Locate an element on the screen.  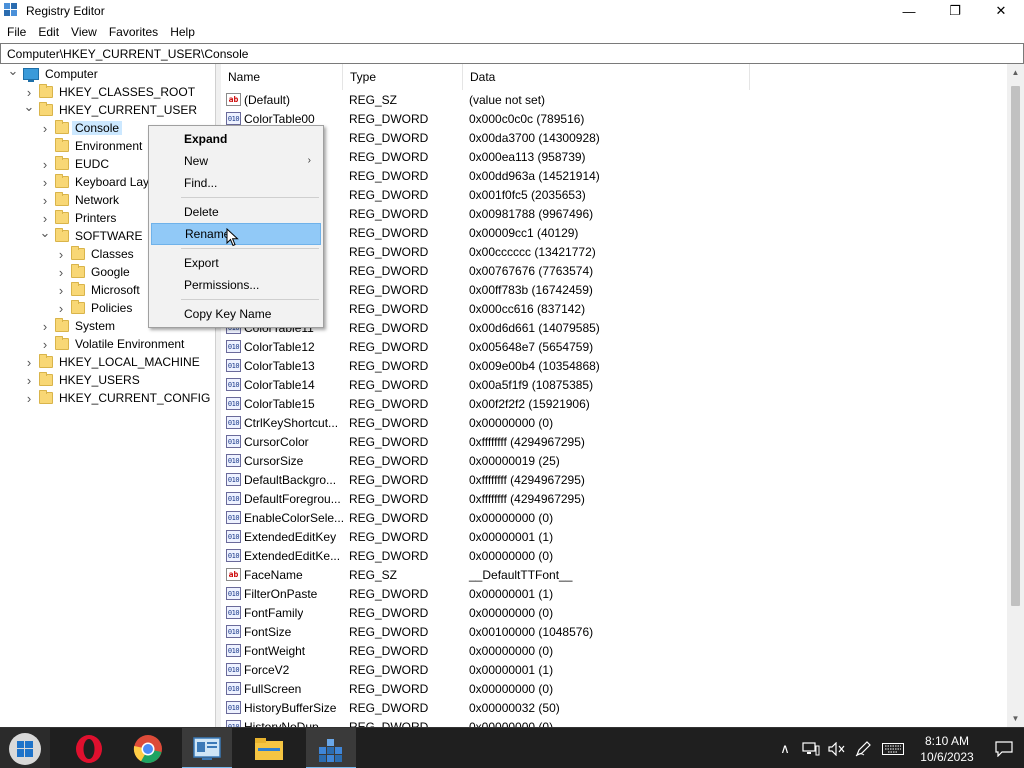
tree-item-volatile-environment: › Volatile Environment is located at coordinates (111, 344).